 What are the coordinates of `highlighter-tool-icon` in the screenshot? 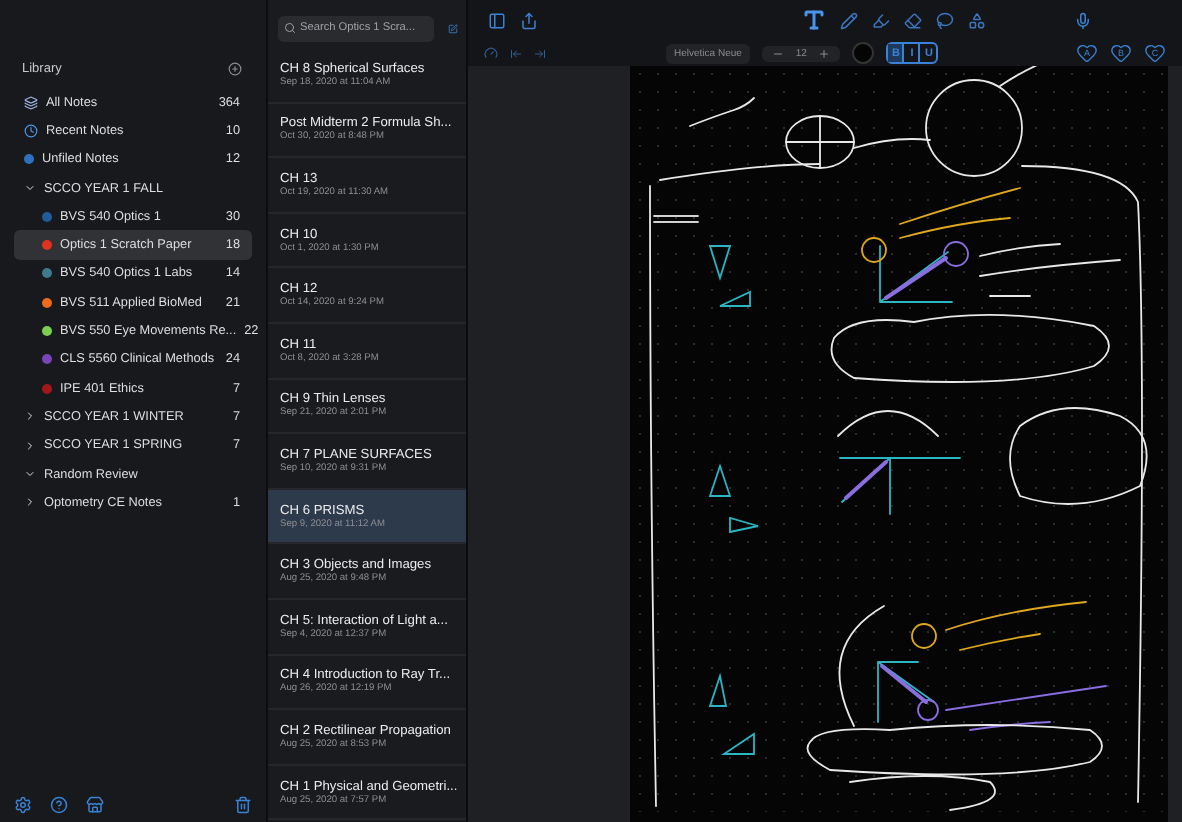 It's located at (881, 20).